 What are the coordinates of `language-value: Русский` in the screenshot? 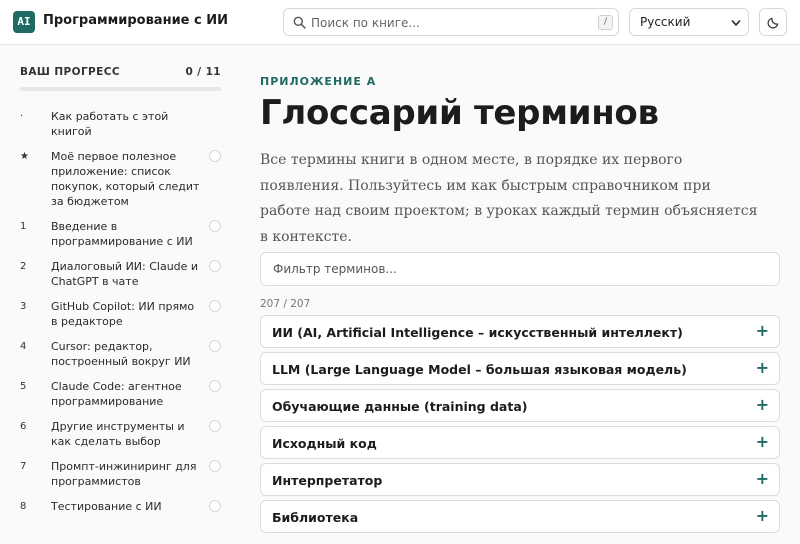 It's located at (665, 22).